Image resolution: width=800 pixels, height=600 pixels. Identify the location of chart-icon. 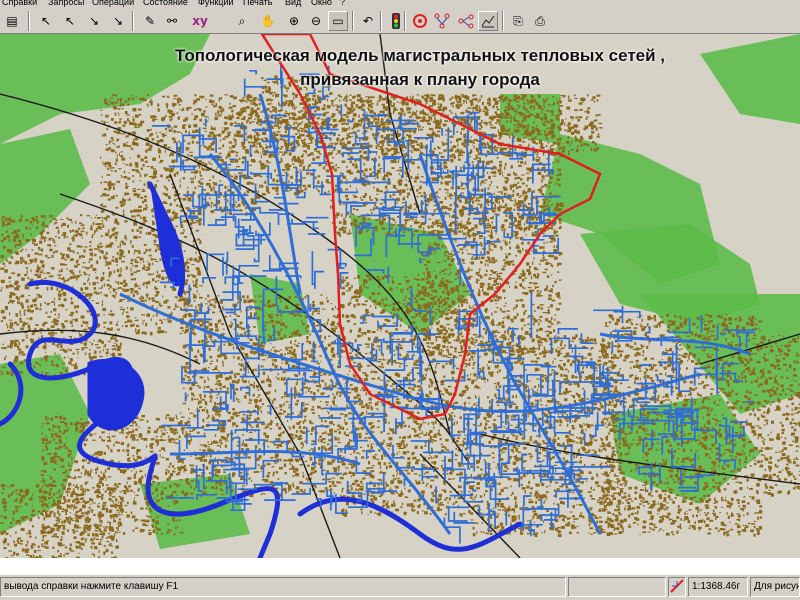
(488, 21).